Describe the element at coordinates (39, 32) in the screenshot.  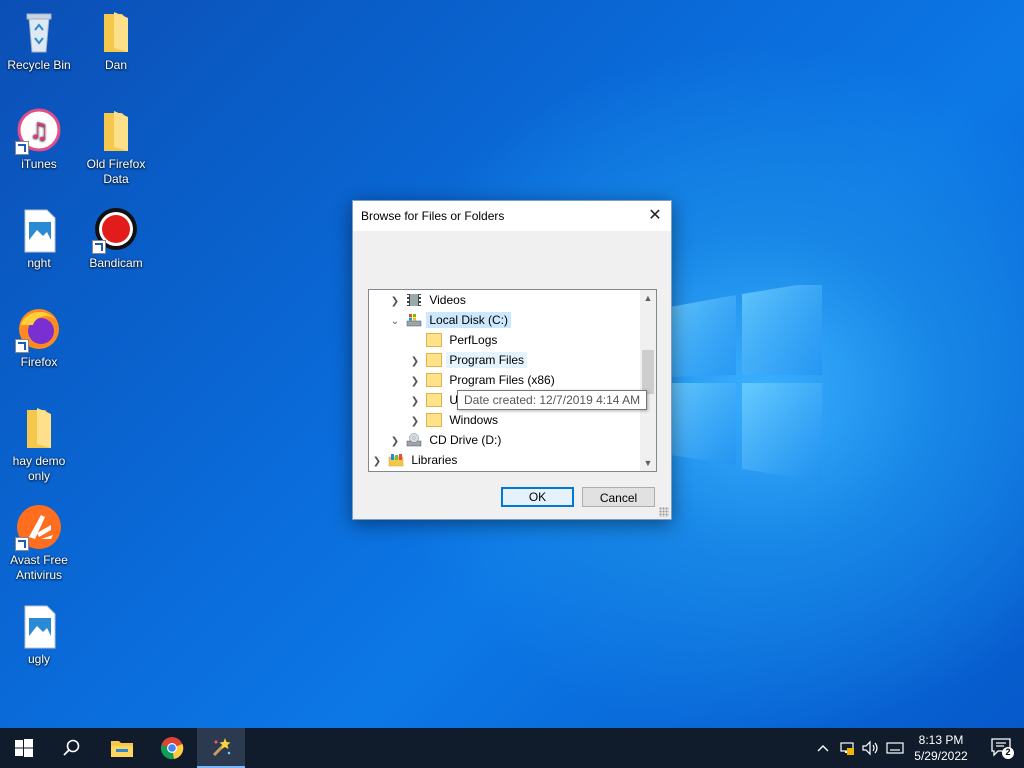
I see `recycle-bin-icon` at that location.